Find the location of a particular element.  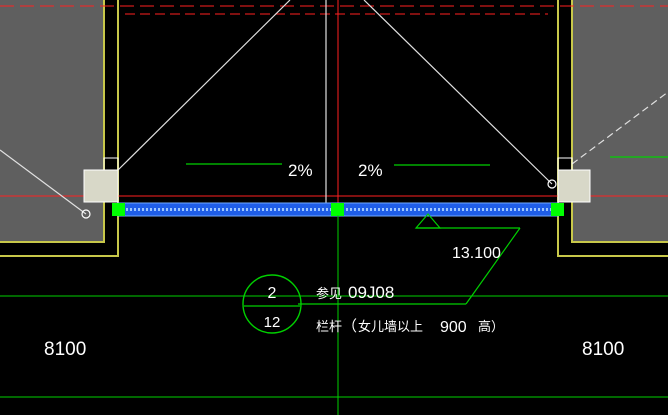

callout-sheet: 12 is located at coordinates (272, 322).